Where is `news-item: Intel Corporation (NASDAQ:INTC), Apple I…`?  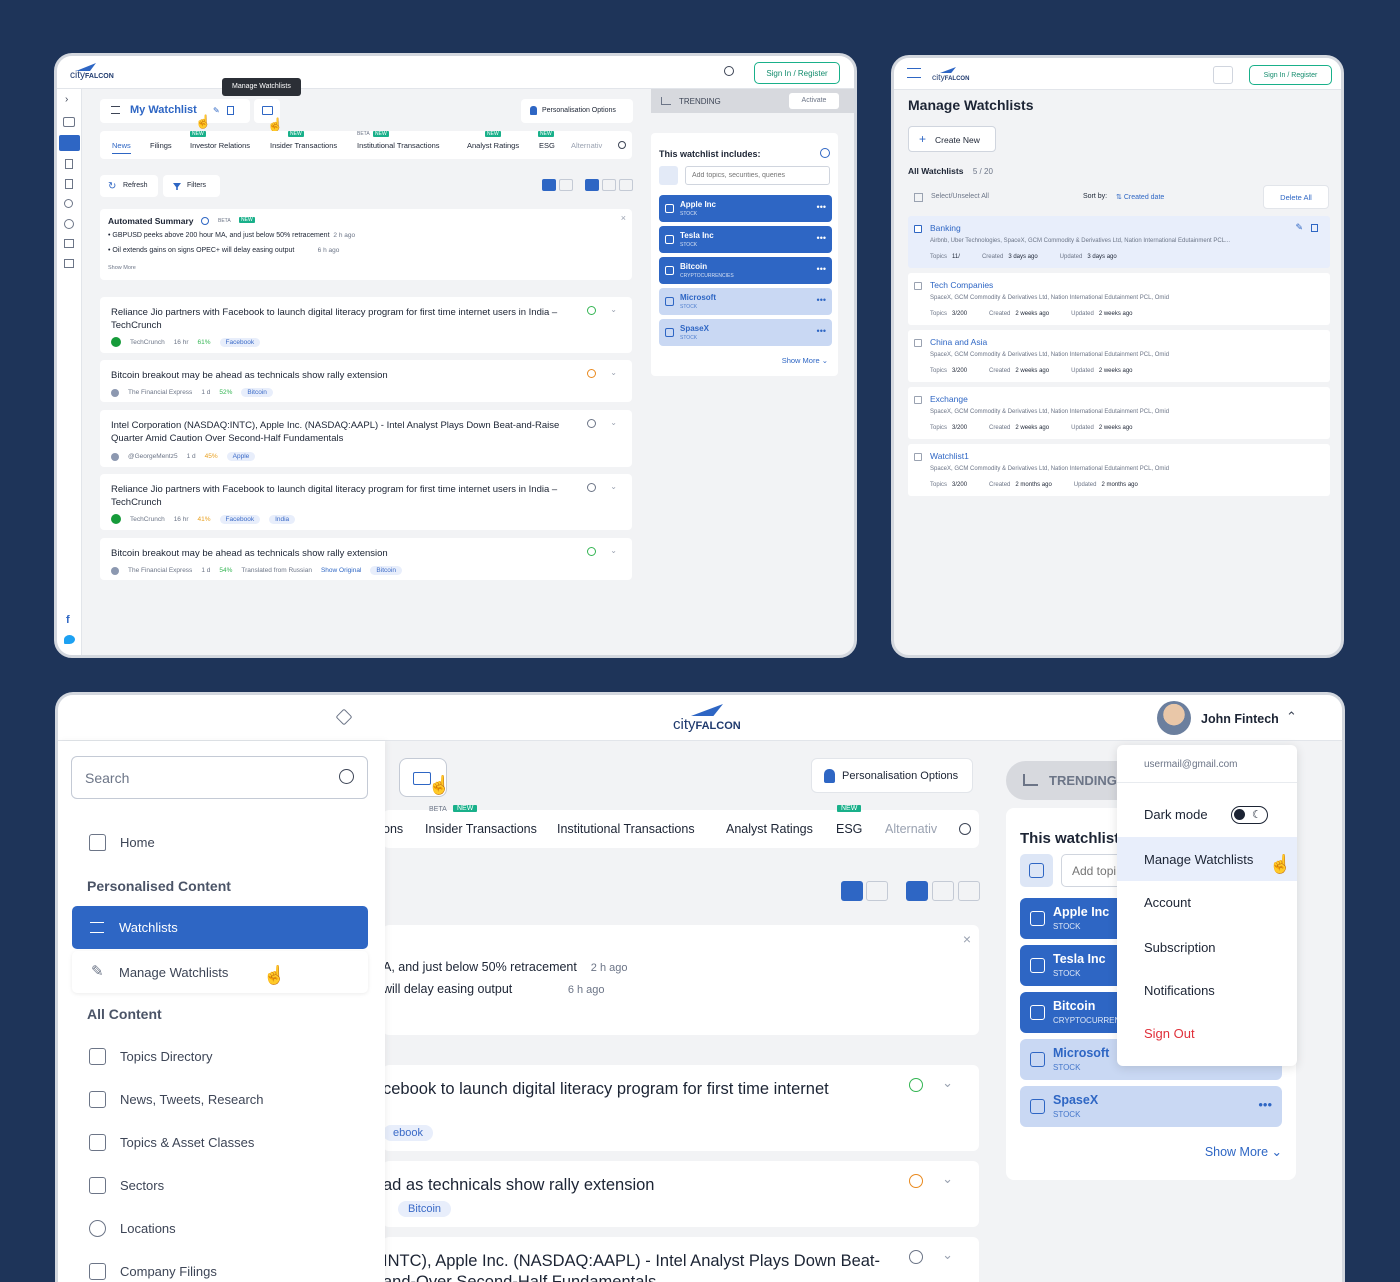 news-item: Intel Corporation (NASDAQ:INTC), Apple I… is located at coordinates (366, 438).